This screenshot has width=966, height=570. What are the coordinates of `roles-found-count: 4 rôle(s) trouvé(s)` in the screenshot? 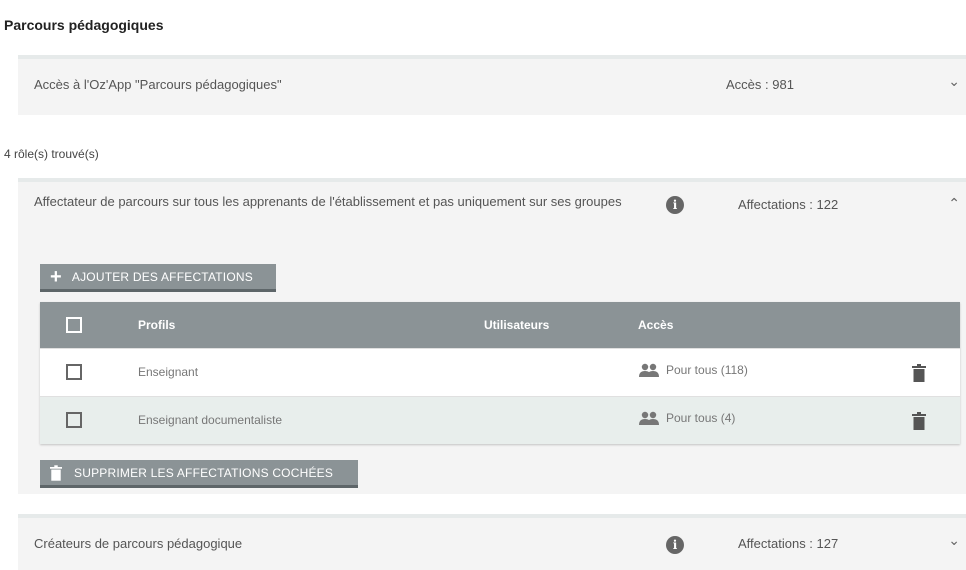 It's located at (51, 154).